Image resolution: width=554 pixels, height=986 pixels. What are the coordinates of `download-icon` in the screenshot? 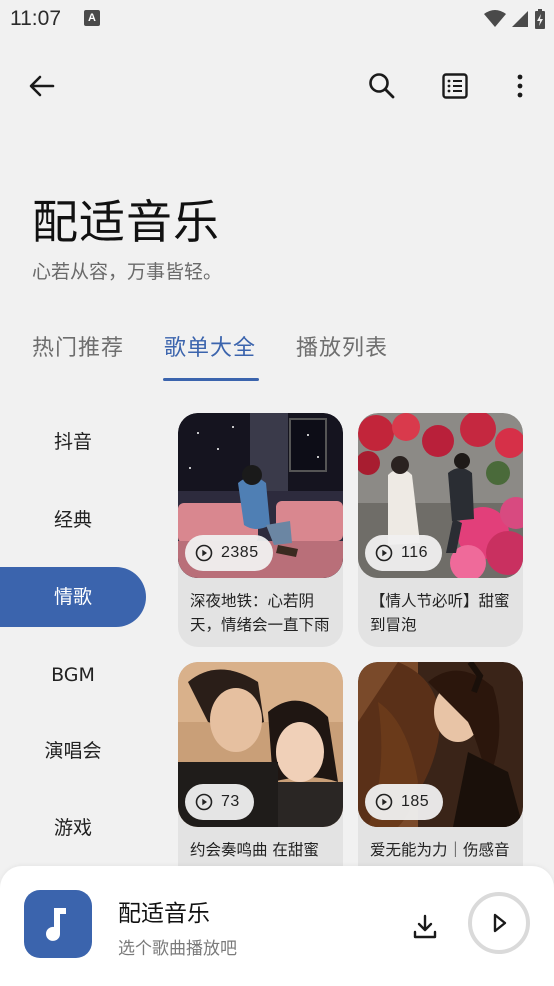 It's located at (425, 926).